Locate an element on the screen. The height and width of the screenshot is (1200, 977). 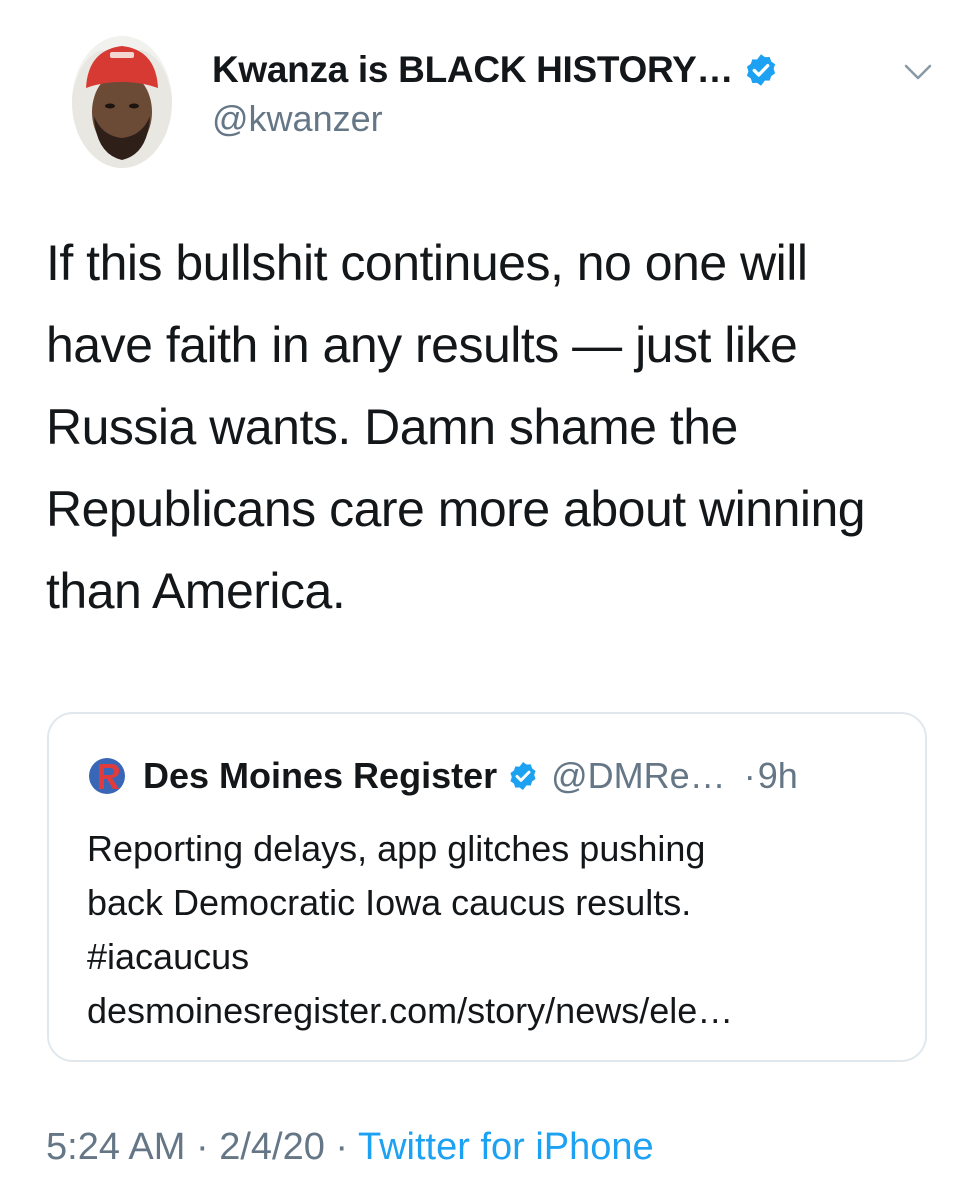
quoted-text-line: Reporting delays, app glitches pushing is located at coordinates (396, 848).